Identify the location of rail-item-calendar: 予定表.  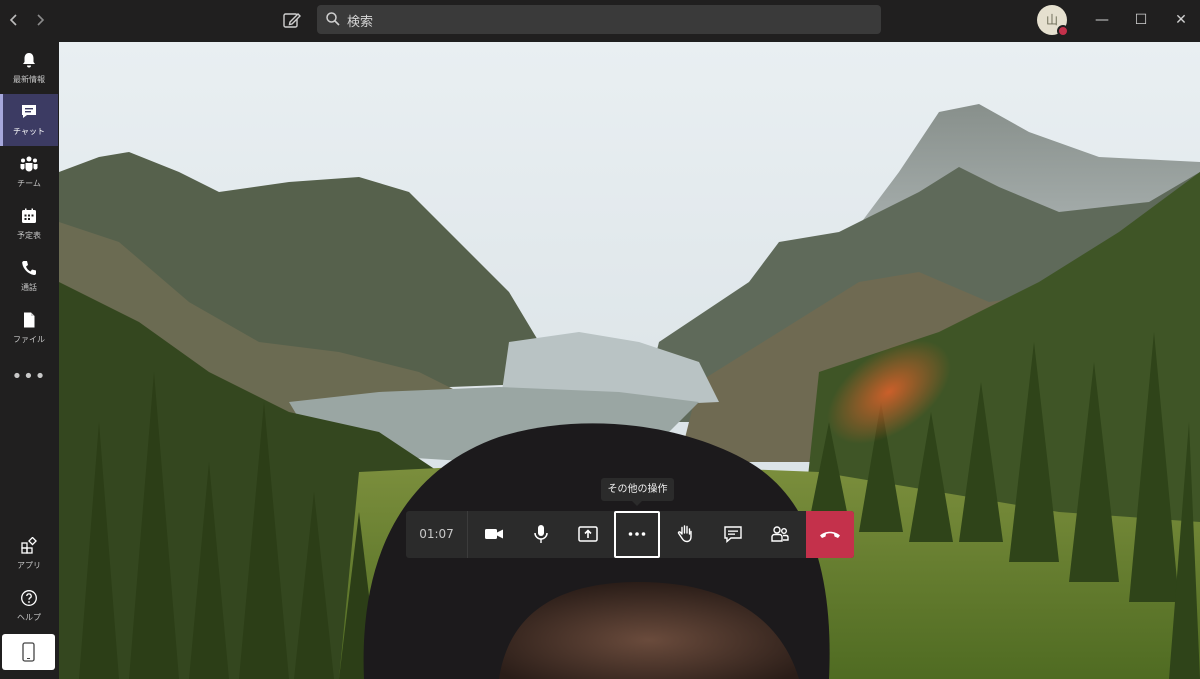
(29, 224).